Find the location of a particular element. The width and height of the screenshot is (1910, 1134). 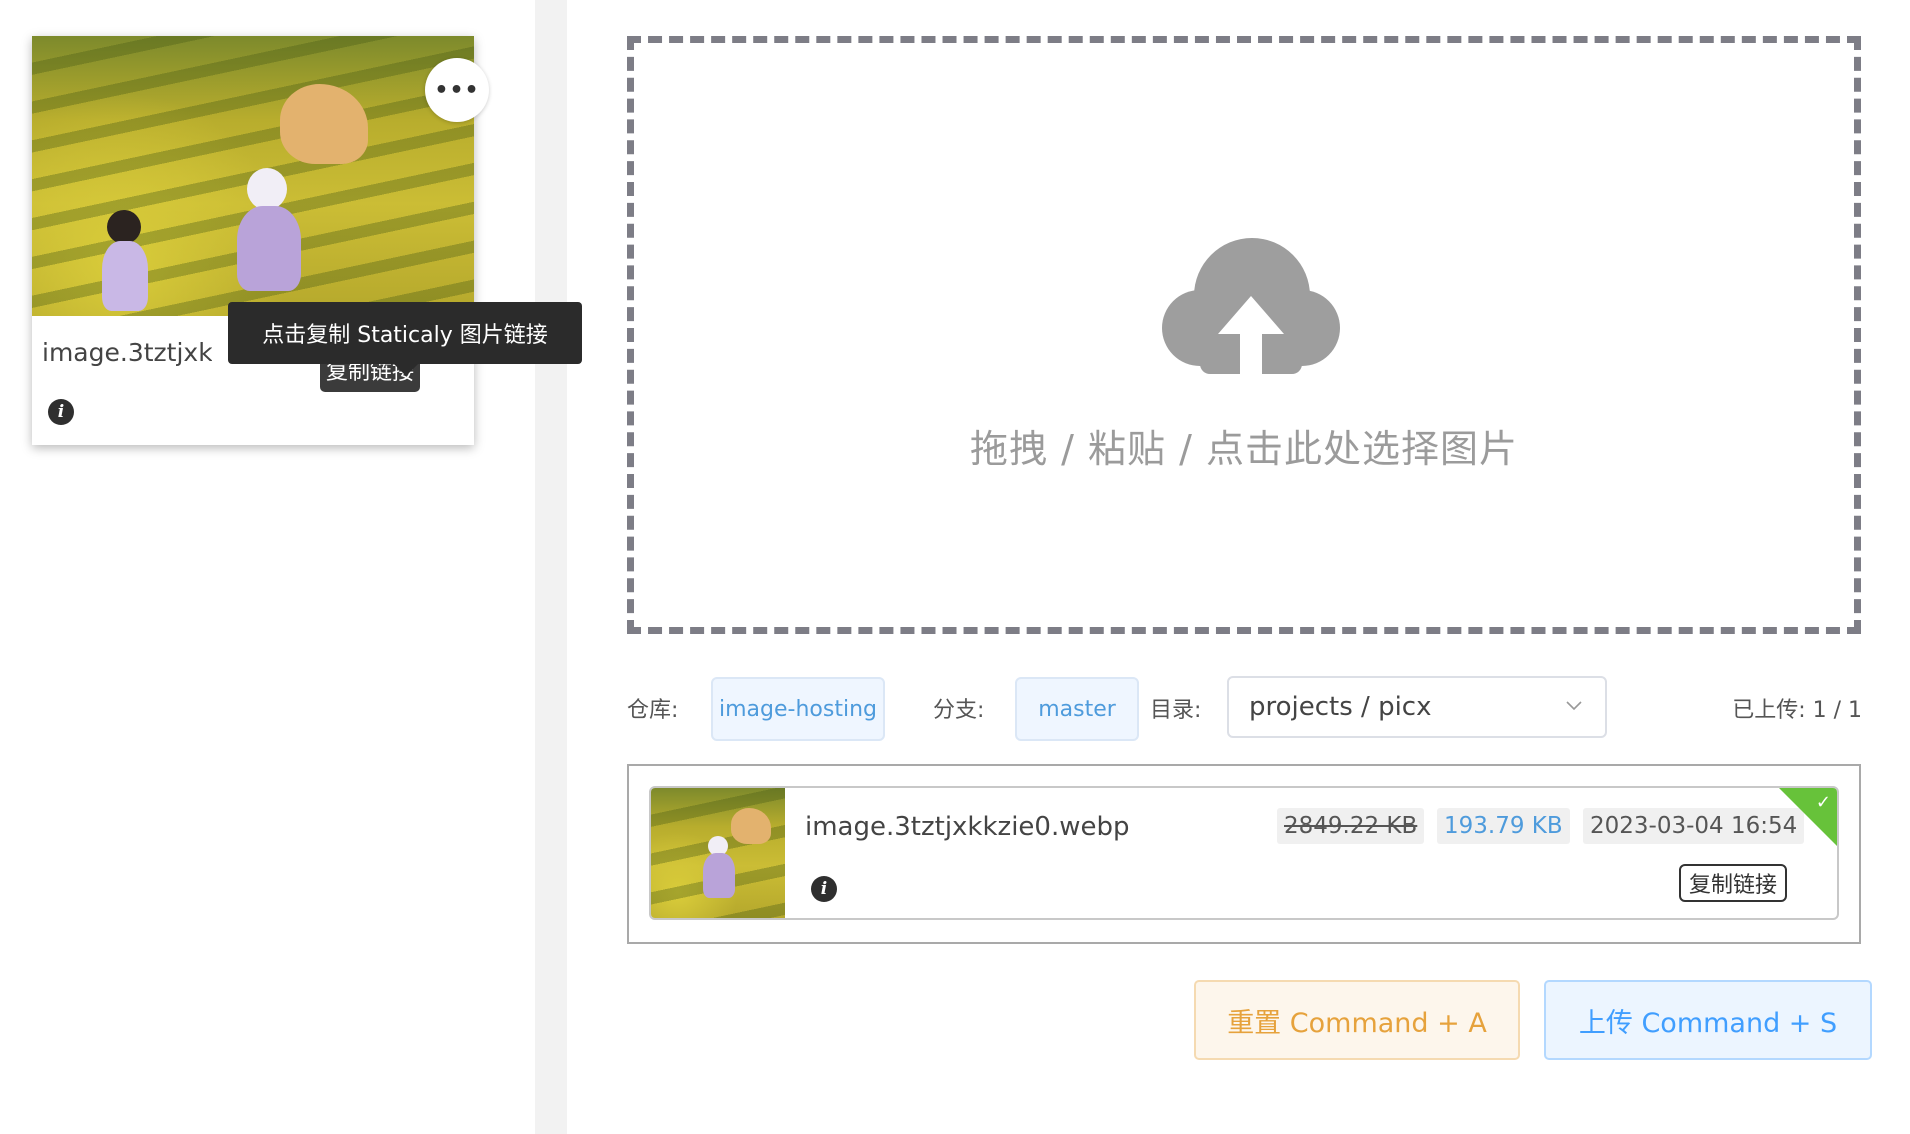

directory-select: projects / picx is located at coordinates (1417, 707).